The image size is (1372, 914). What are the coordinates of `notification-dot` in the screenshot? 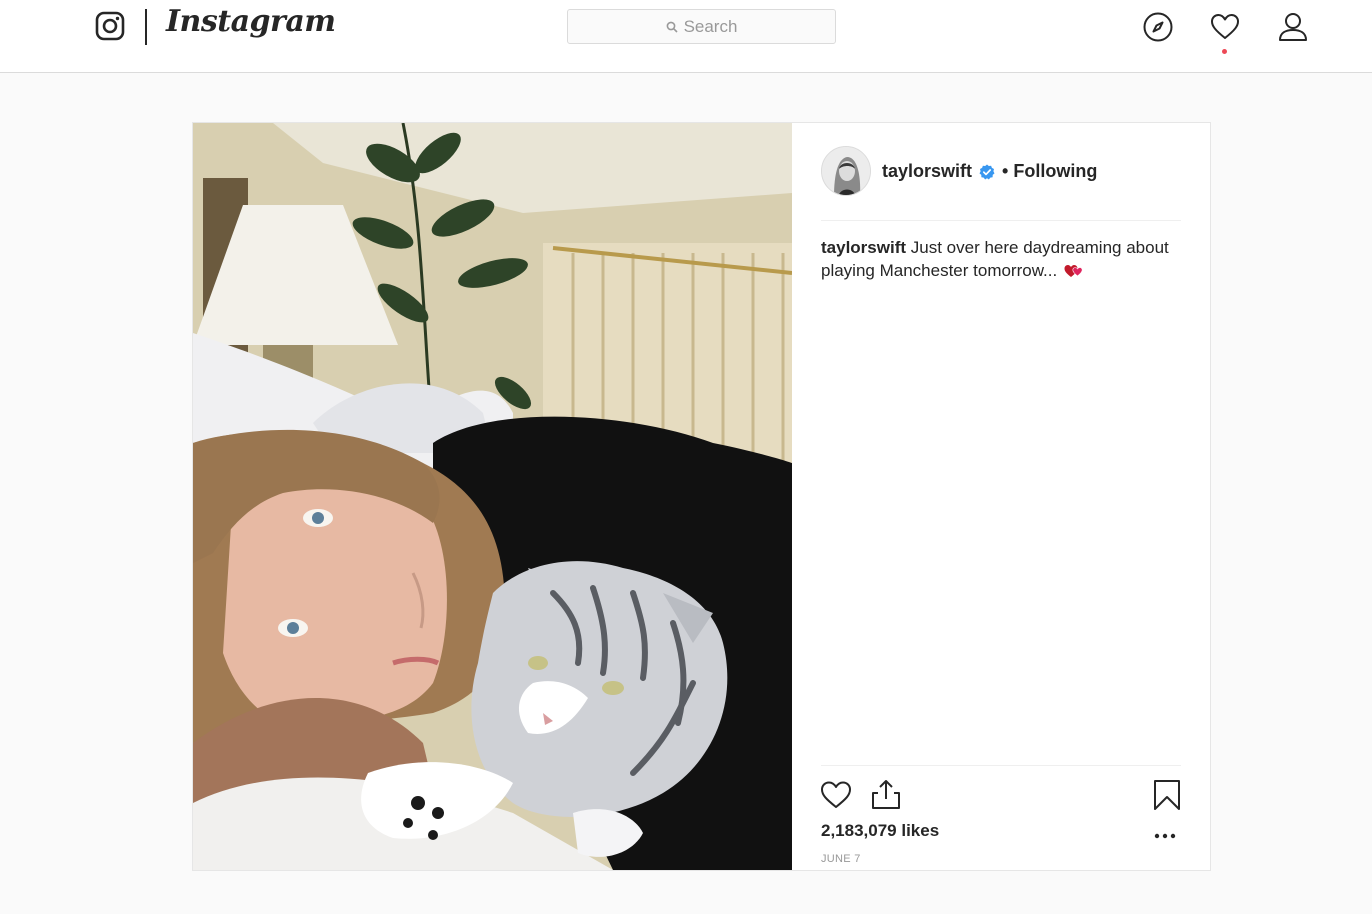 It's located at (1224, 51).